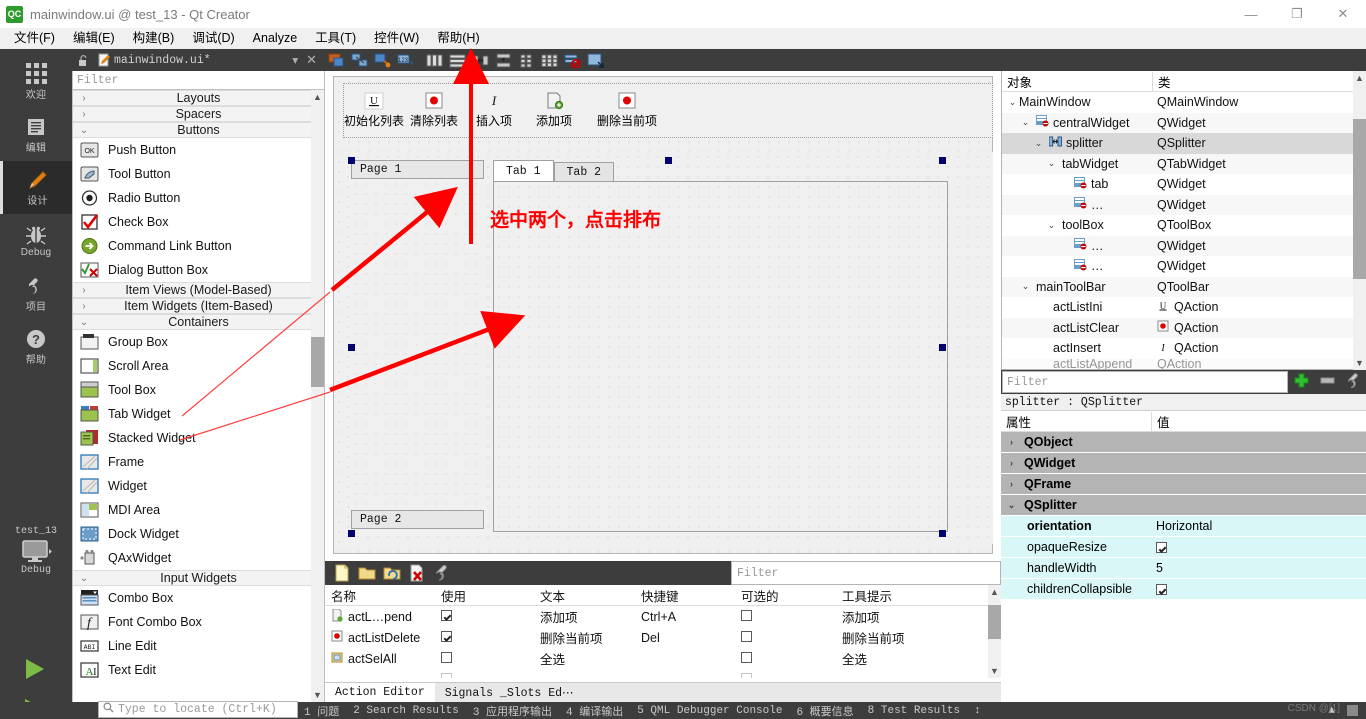  I want to click on menu-widgets: 控件(W), so click(396, 38).